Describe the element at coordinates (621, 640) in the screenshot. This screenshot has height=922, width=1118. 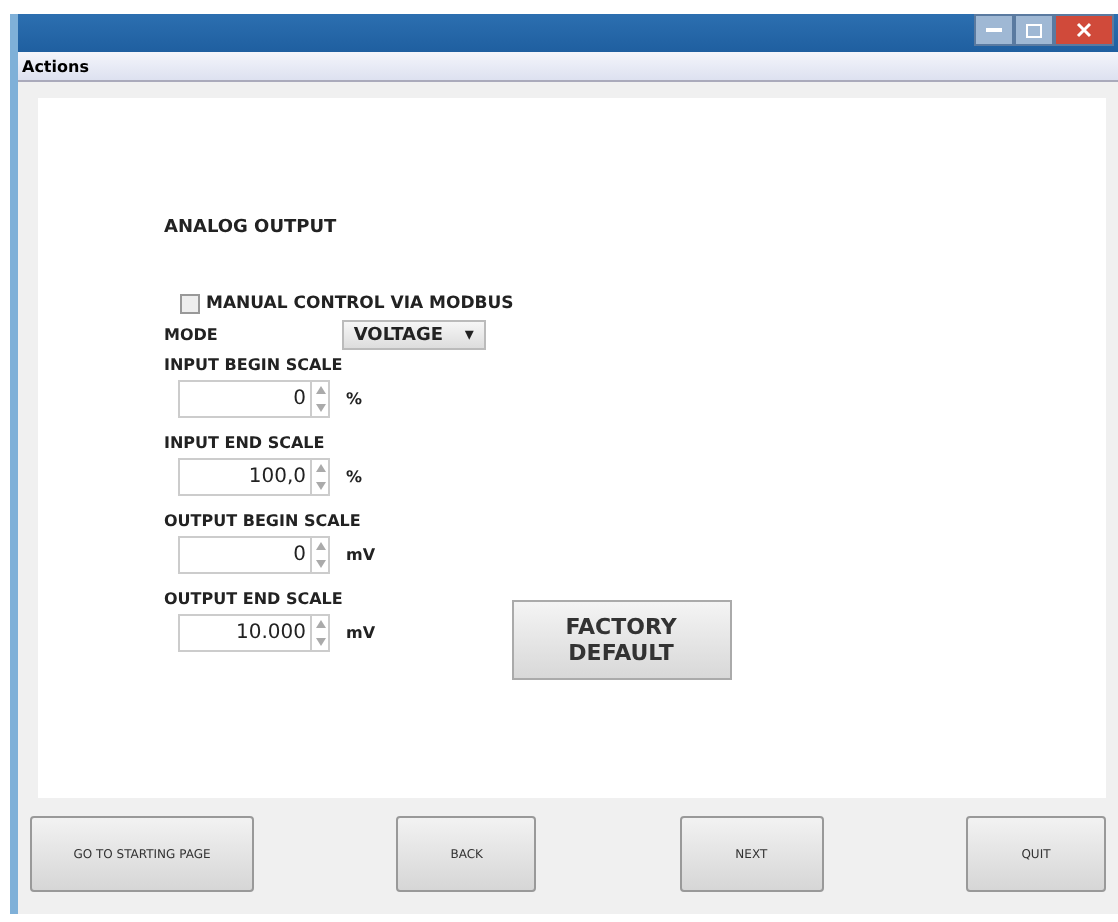
I see `factory-default-button: FACTORY DEFAULT` at that location.